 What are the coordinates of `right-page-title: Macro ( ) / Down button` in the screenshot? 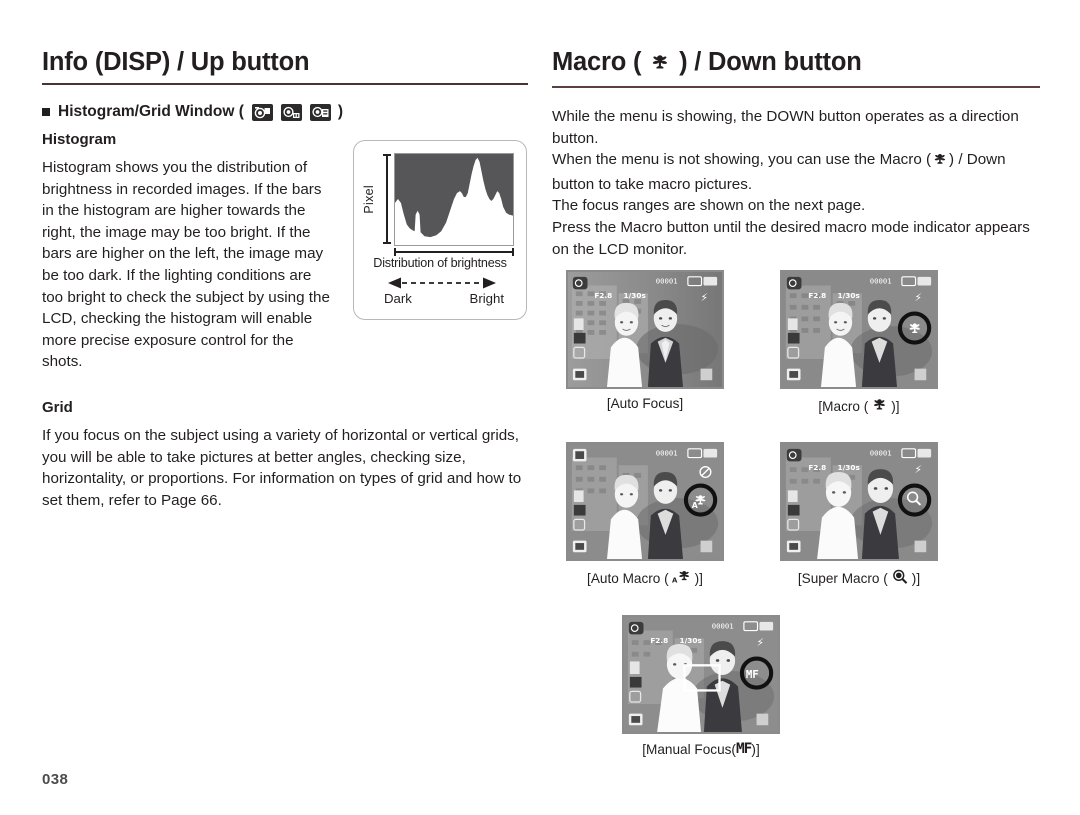 It's located at (796, 67).